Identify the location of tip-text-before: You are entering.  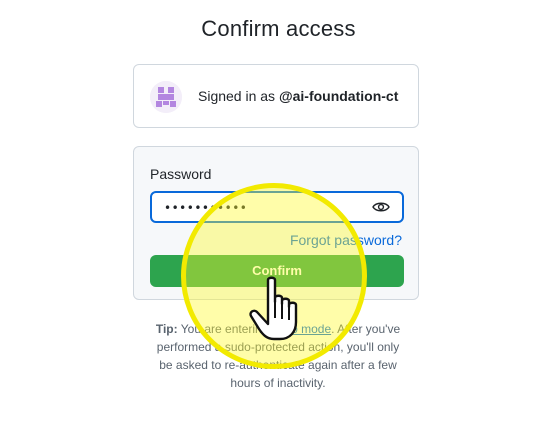
(224, 329).